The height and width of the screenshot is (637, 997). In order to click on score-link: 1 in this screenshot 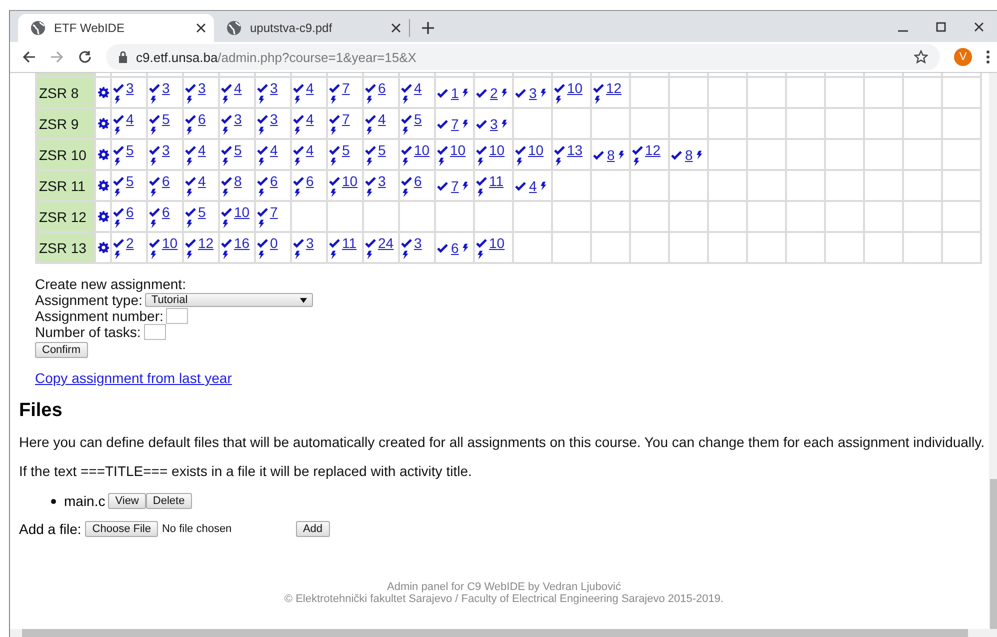, I will do `click(454, 93)`.